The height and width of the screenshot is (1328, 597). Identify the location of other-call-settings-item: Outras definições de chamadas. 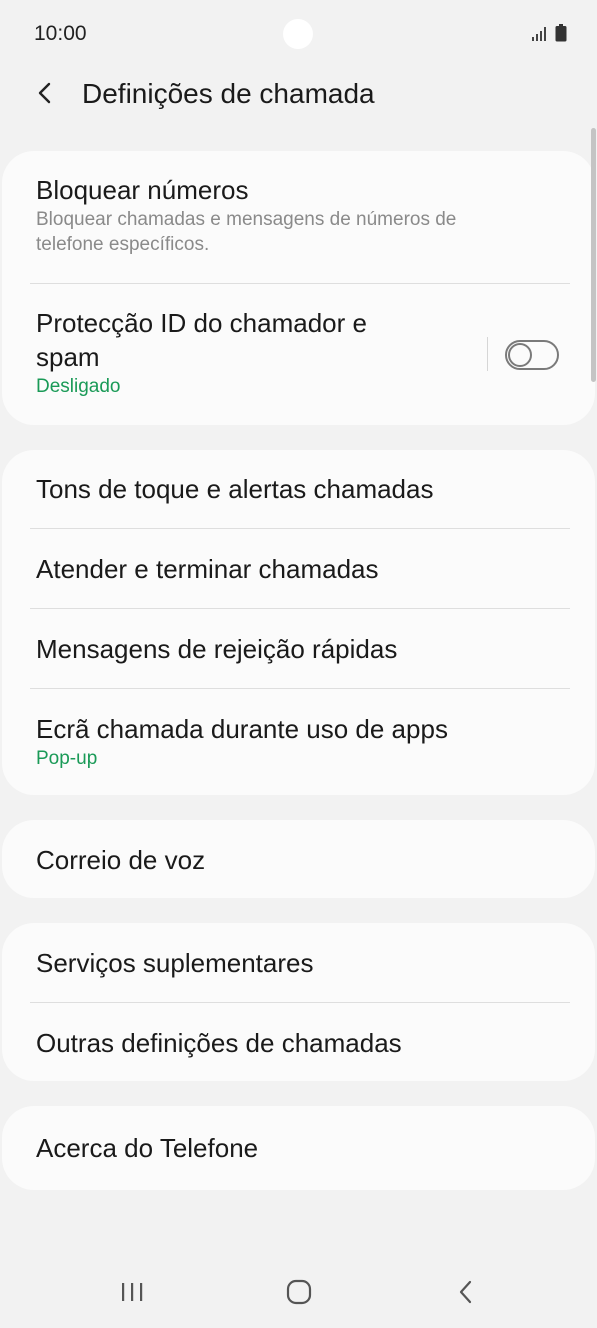
(298, 1050).